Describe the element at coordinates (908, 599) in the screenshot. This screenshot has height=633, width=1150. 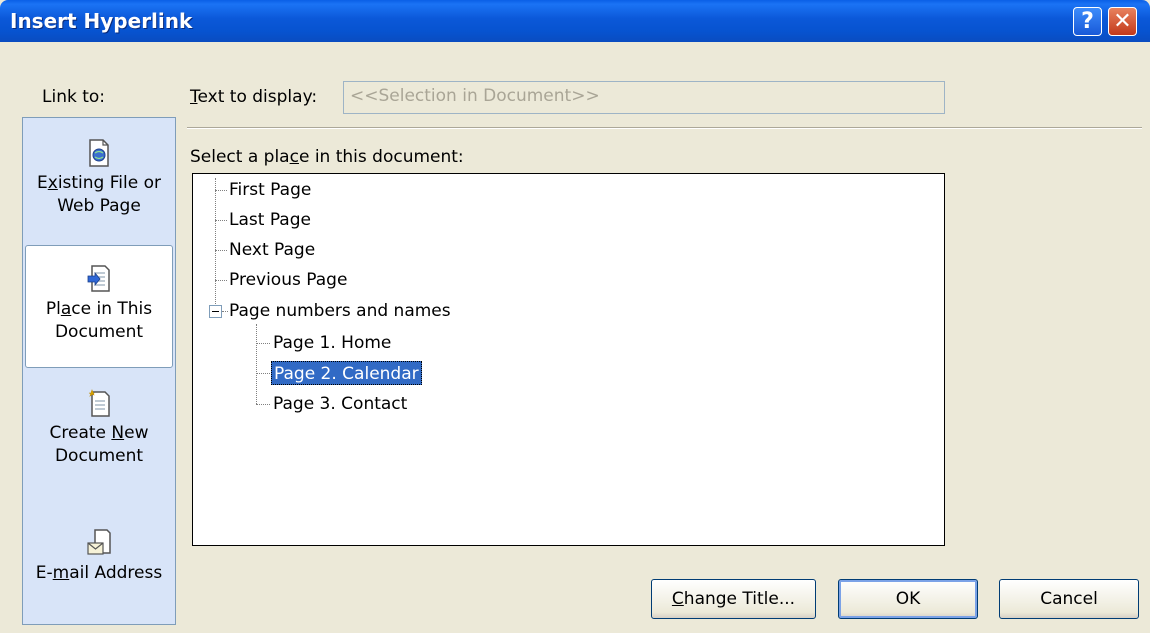
I see `ok-button: OK` at that location.